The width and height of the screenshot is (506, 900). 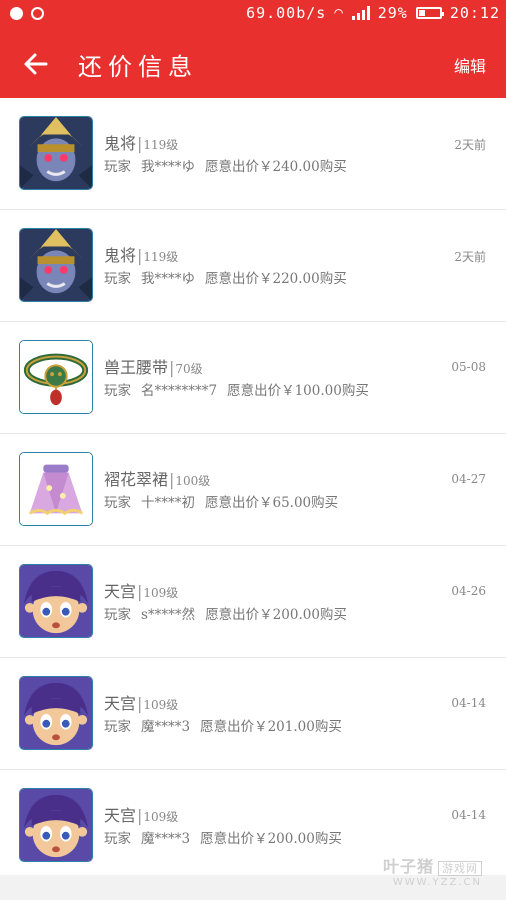 What do you see at coordinates (298, 391) in the screenshot?
I see `offer-text: 愿意出价￥100.00购买` at bounding box center [298, 391].